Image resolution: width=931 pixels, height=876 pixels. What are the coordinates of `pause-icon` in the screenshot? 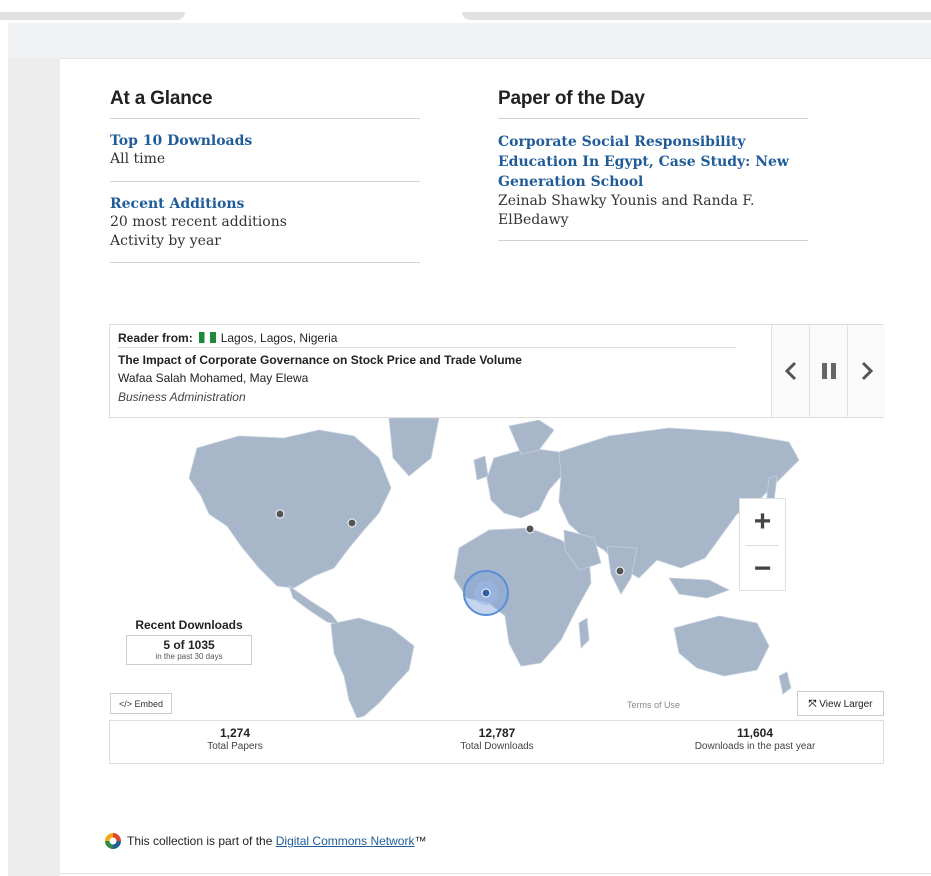 It's located at (828, 371).